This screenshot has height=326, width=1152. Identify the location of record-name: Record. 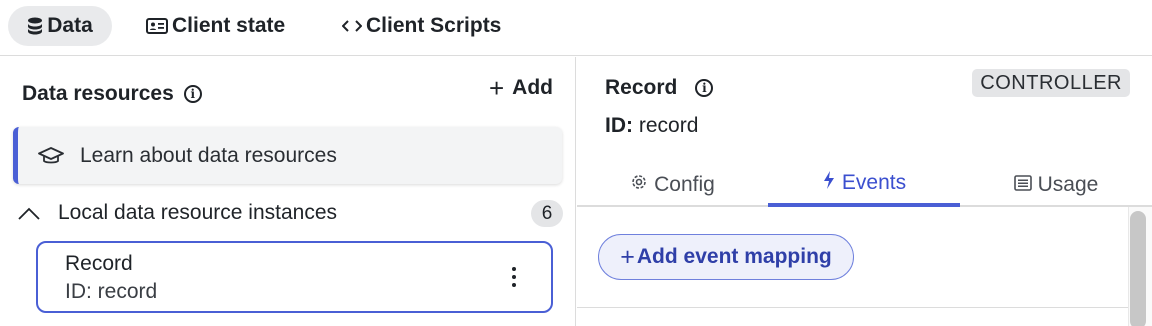
(99, 263).